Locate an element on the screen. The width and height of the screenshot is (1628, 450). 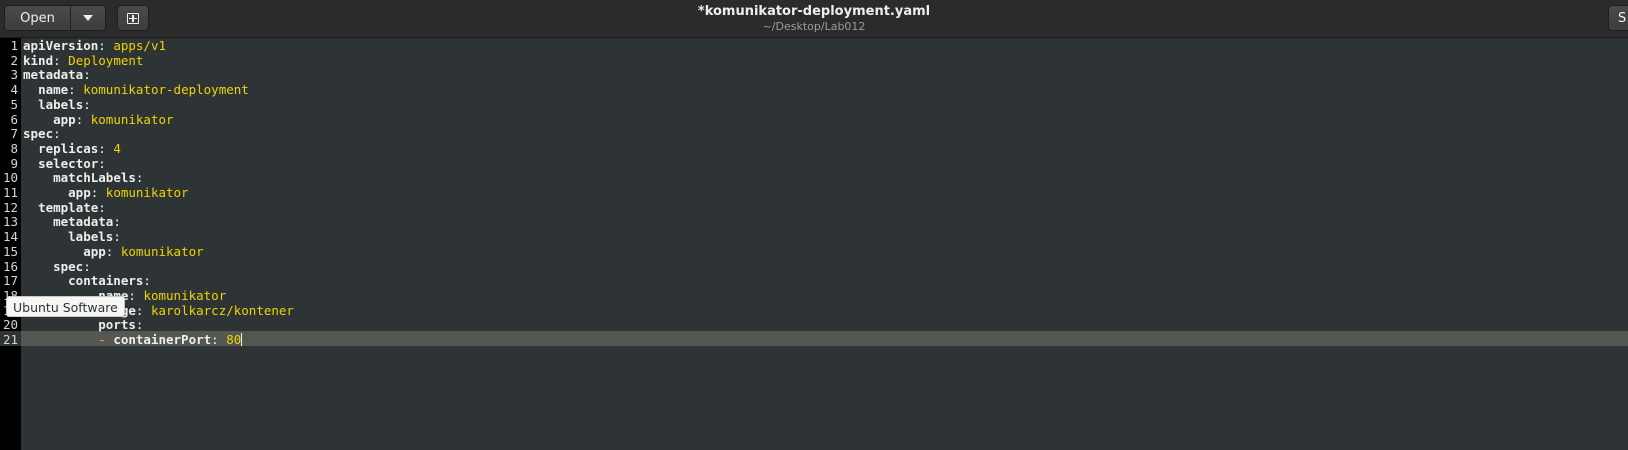
line-number: 3 is located at coordinates (14, 75).